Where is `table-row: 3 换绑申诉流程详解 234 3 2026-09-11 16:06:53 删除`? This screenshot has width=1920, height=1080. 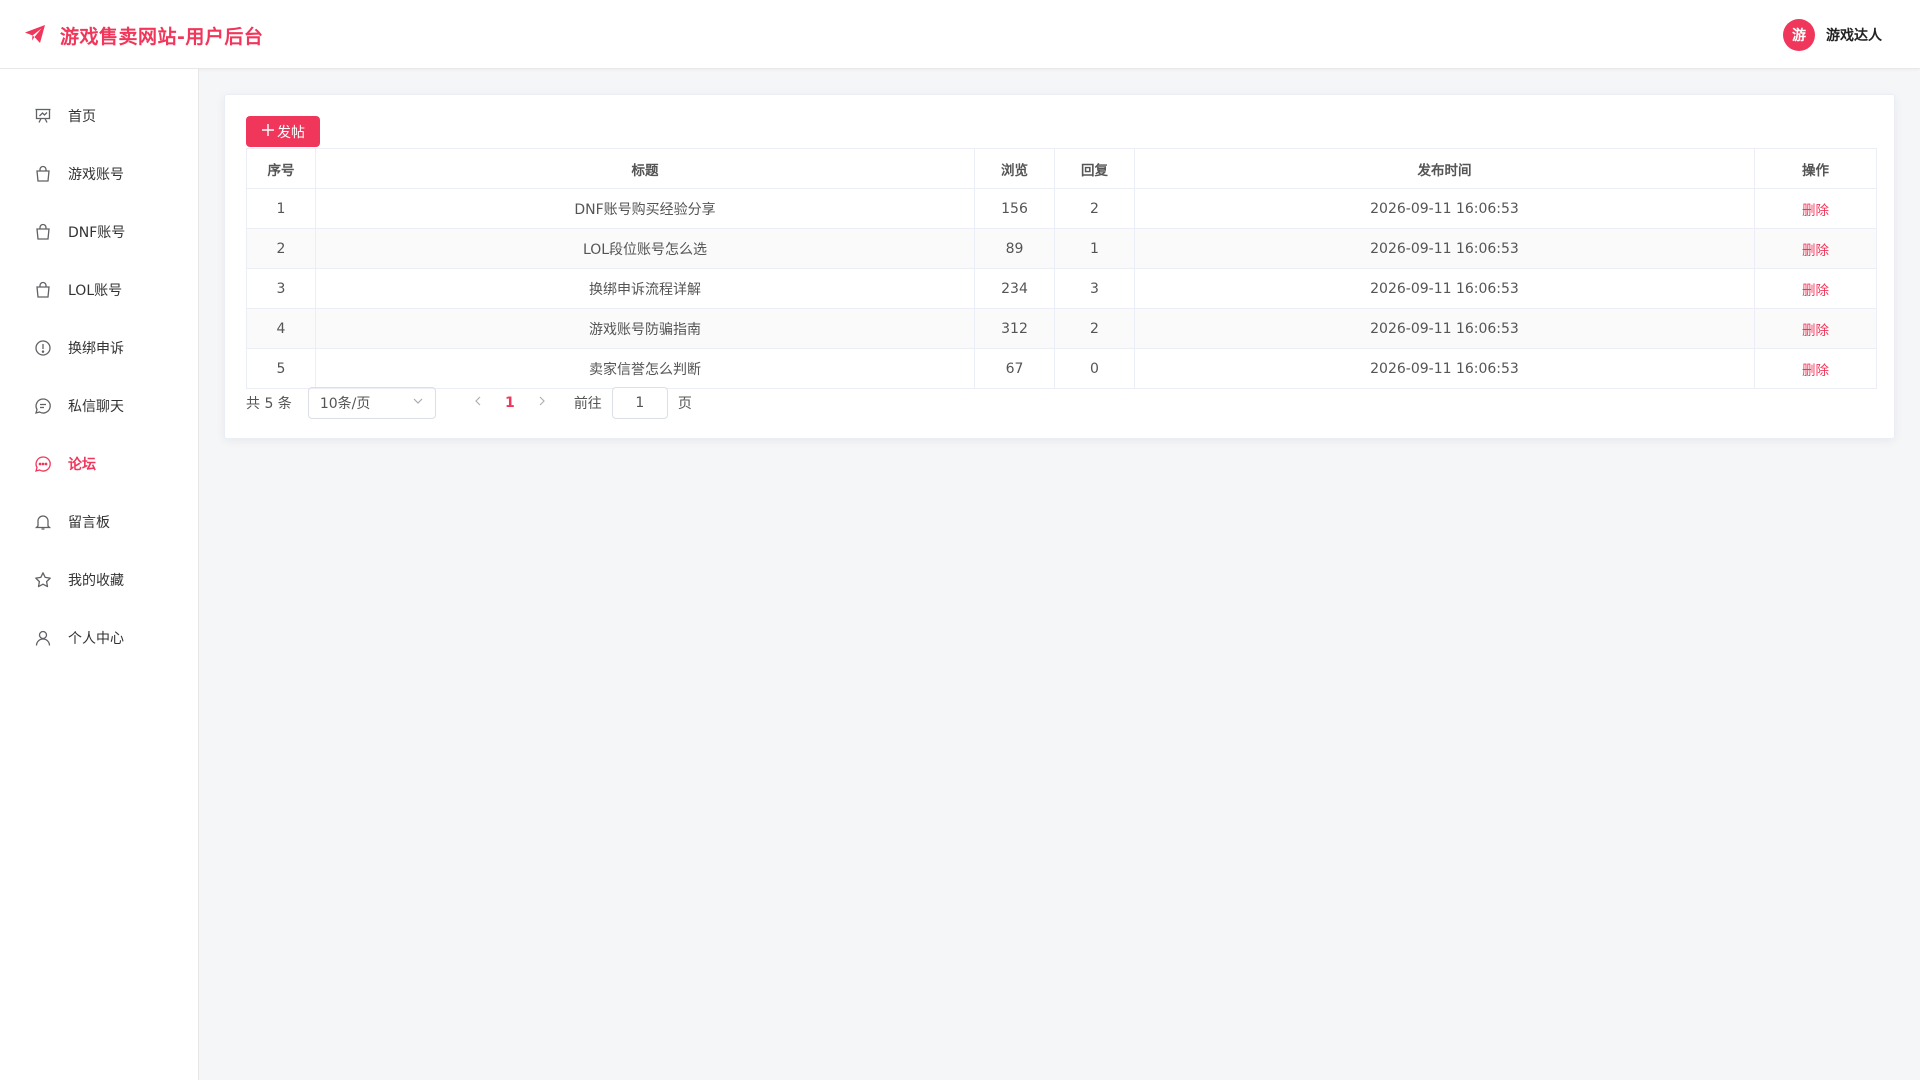
table-row: 3 换绑申诉流程详解 234 3 2026-09-11 16:06:53 删除 is located at coordinates (1061, 288).